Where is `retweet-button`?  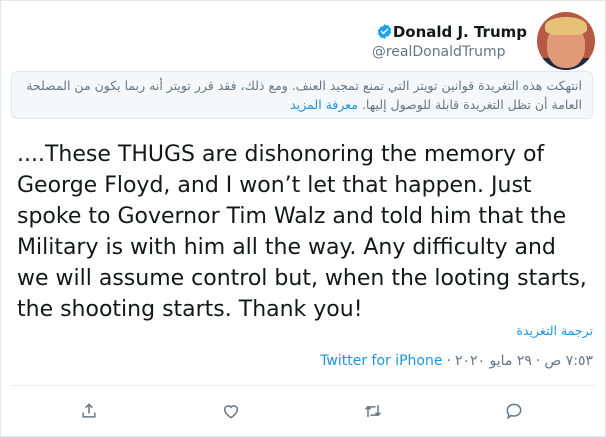
retweet-button is located at coordinates (373, 411).